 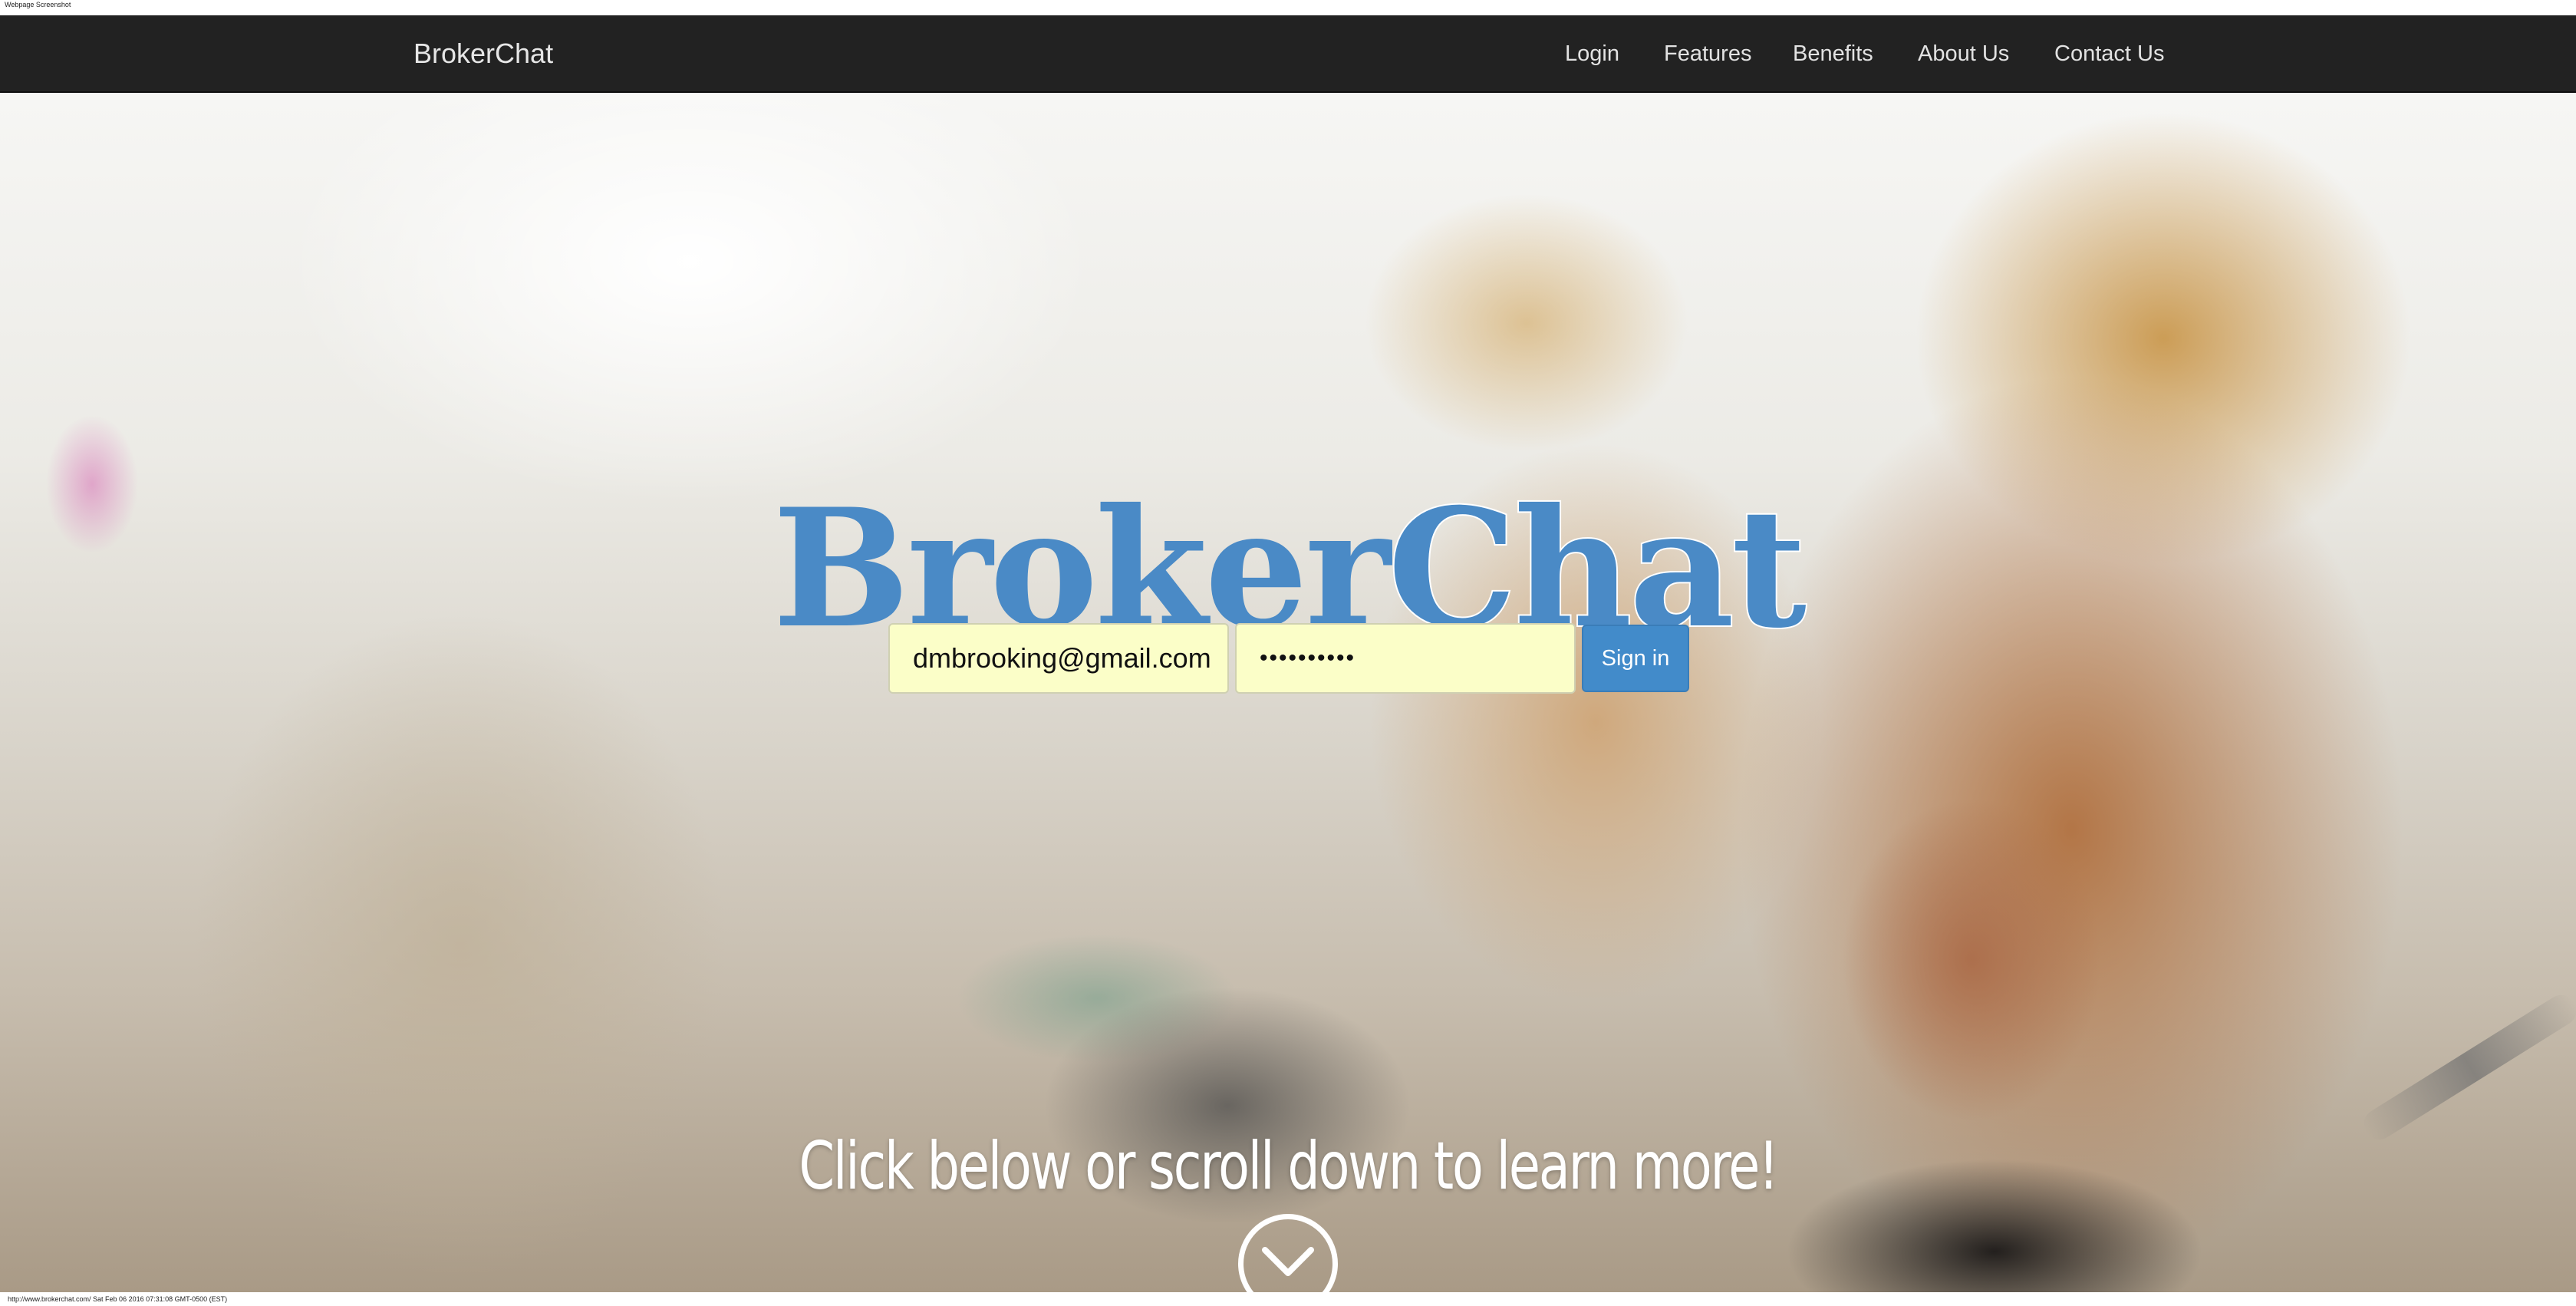 I want to click on photo-headset, so click(x=2466, y=1067).